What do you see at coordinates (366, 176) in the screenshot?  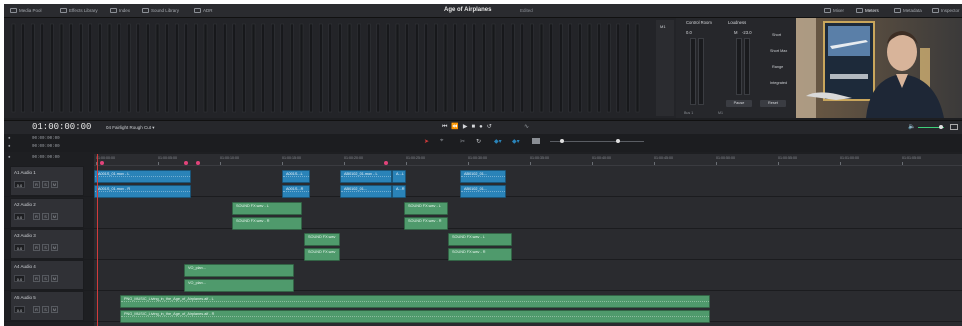 I see `clip-a1-3-l: AB0102_01.mov - L` at bounding box center [366, 176].